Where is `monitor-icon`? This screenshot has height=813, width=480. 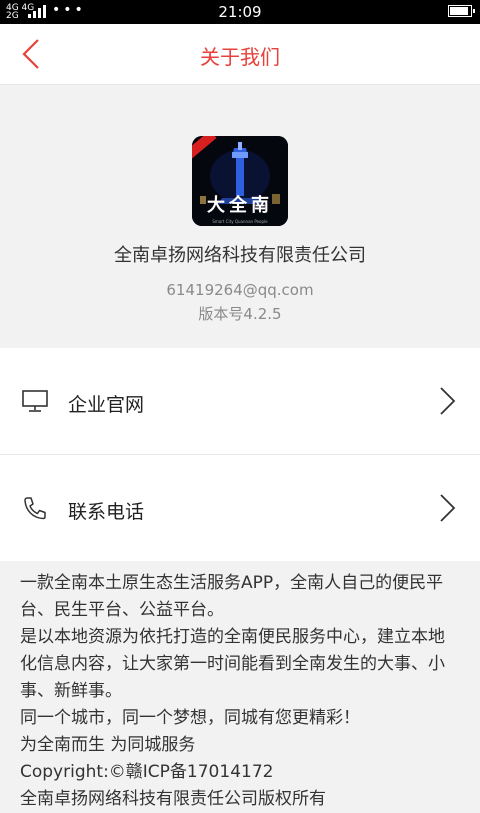
monitor-icon is located at coordinates (35, 401).